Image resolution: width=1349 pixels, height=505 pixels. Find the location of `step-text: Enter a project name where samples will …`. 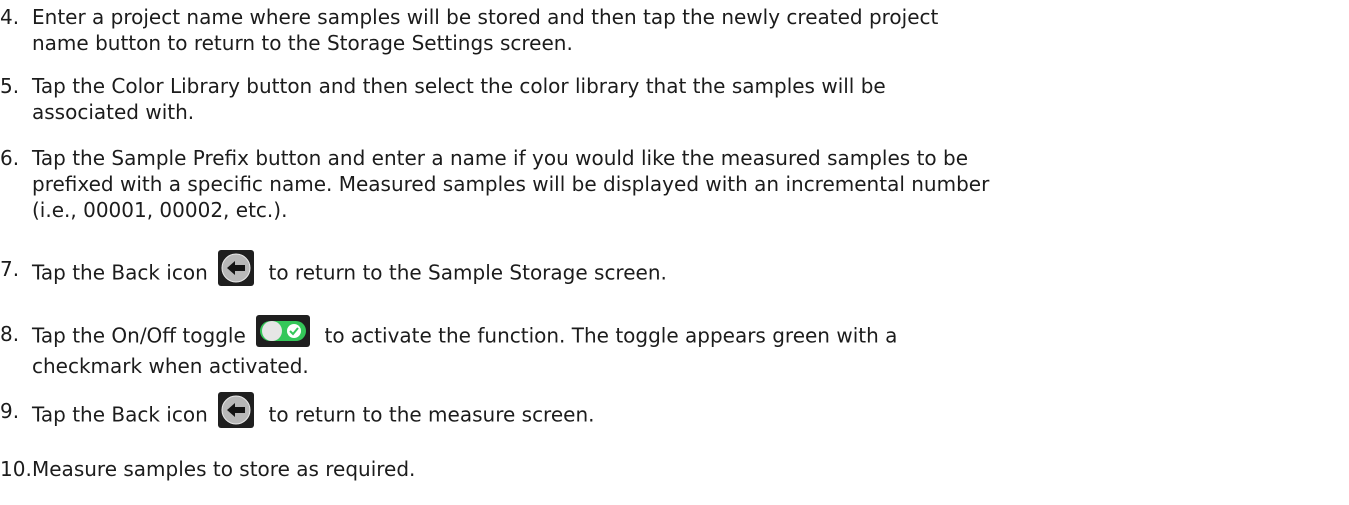

step-text: Enter a project name where samples will … is located at coordinates (682, 30).